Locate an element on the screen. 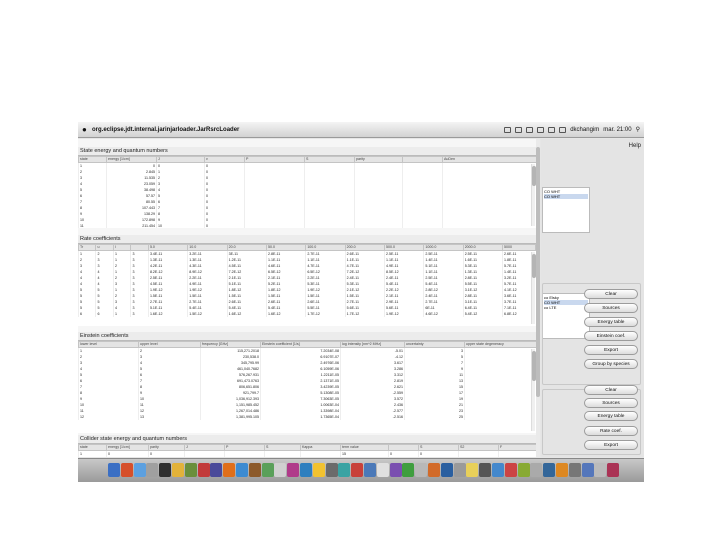 Image resolution: width=720 pixels, height=540 pixels. sources-button: Sources is located at coordinates (611, 308).